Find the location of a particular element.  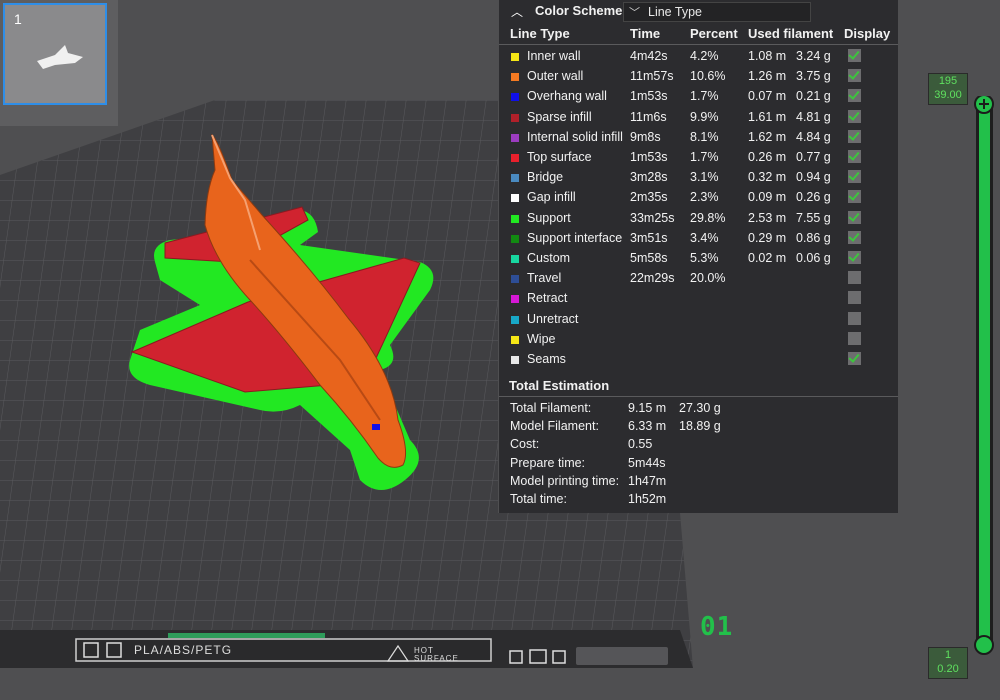

estimation-value: 5m44s is located at coordinates (647, 462).